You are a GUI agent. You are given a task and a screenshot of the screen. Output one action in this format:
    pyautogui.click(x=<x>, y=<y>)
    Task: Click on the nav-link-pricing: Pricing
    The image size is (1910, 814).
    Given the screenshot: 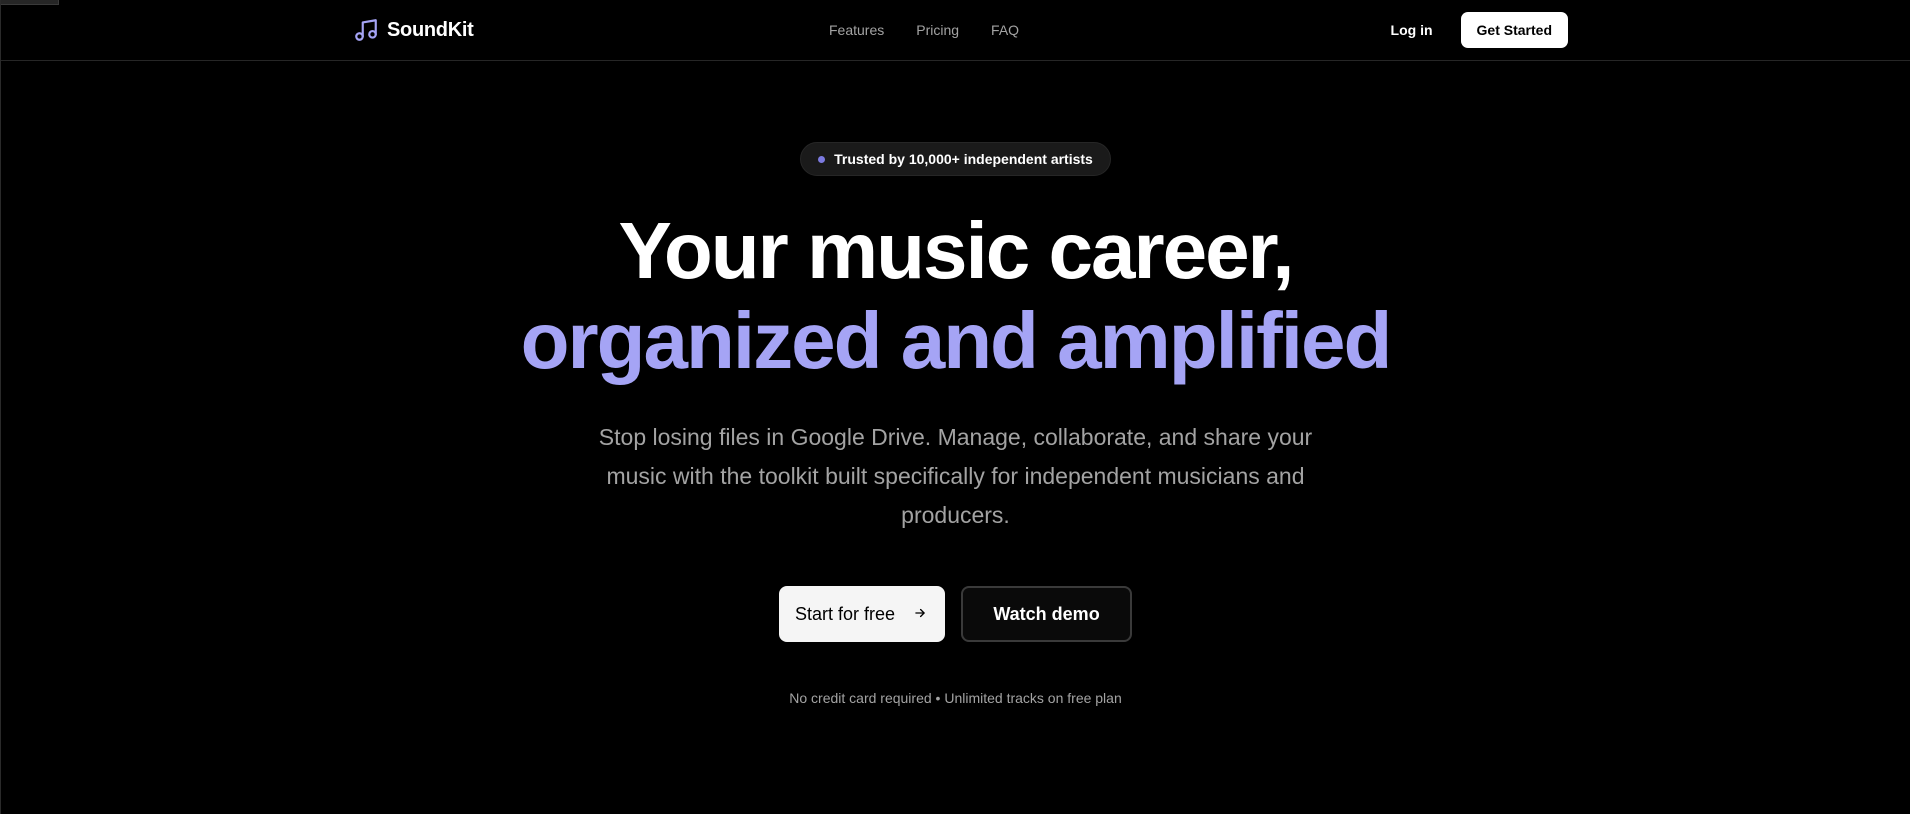 What is the action you would take?
    pyautogui.click(x=937, y=30)
    